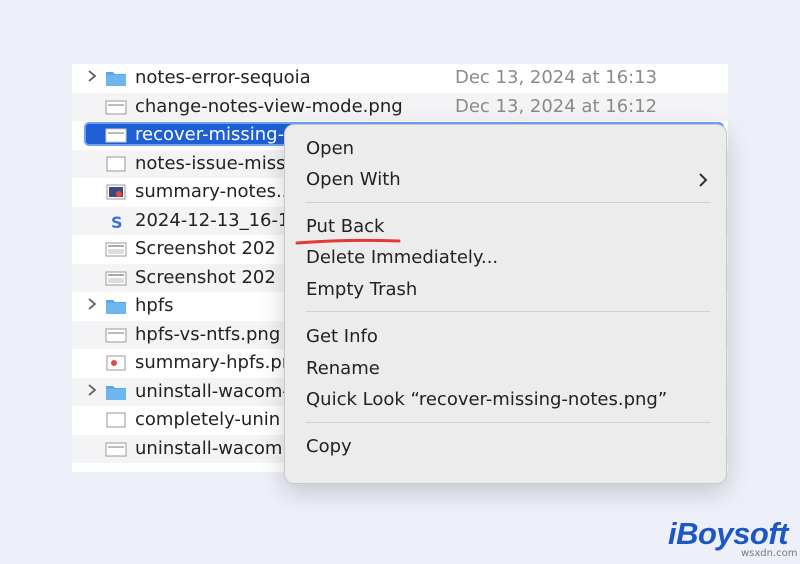  What do you see at coordinates (214, 362) in the screenshot?
I see `file-name: summary-hpfs.pn` at bounding box center [214, 362].